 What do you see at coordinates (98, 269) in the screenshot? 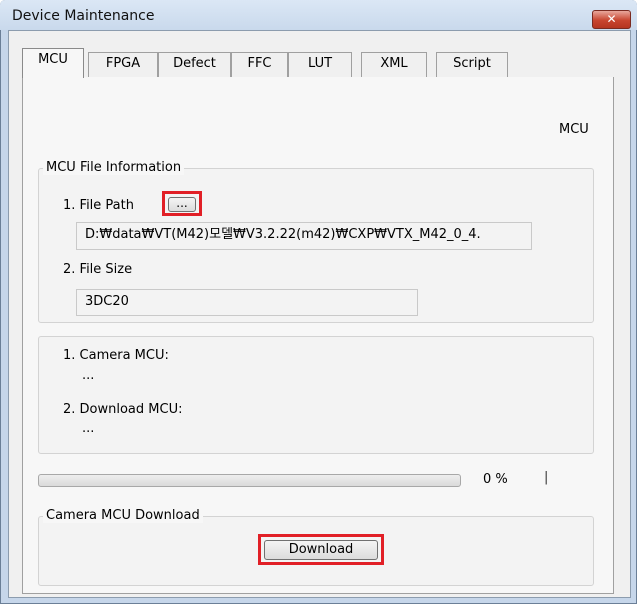
I see `file-size-label: 2. File Size` at bounding box center [98, 269].